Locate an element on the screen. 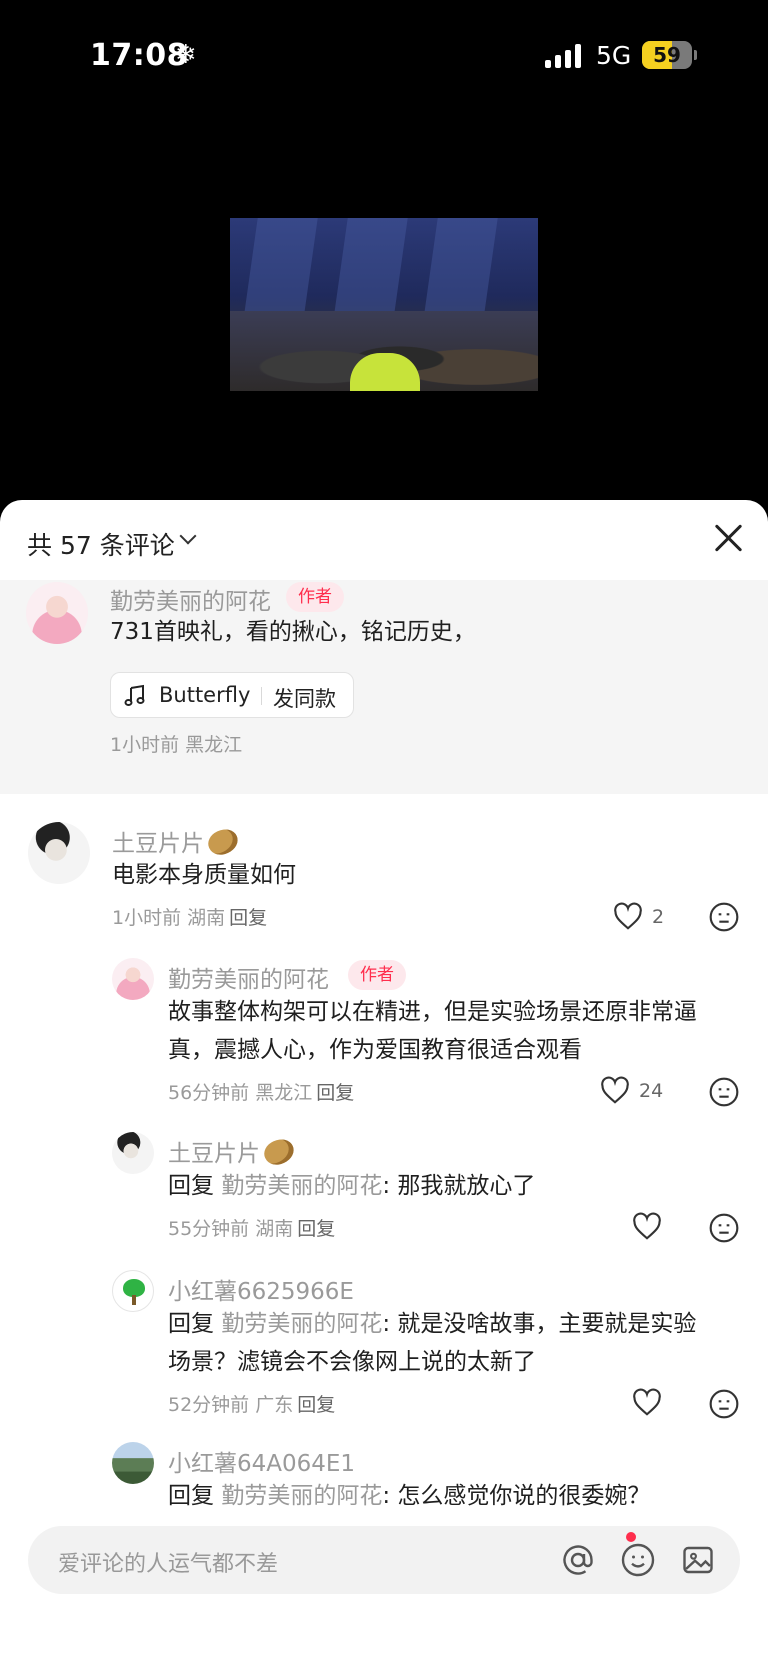  reply-time-location: 55分钟前 湖南 is located at coordinates (231, 1229).